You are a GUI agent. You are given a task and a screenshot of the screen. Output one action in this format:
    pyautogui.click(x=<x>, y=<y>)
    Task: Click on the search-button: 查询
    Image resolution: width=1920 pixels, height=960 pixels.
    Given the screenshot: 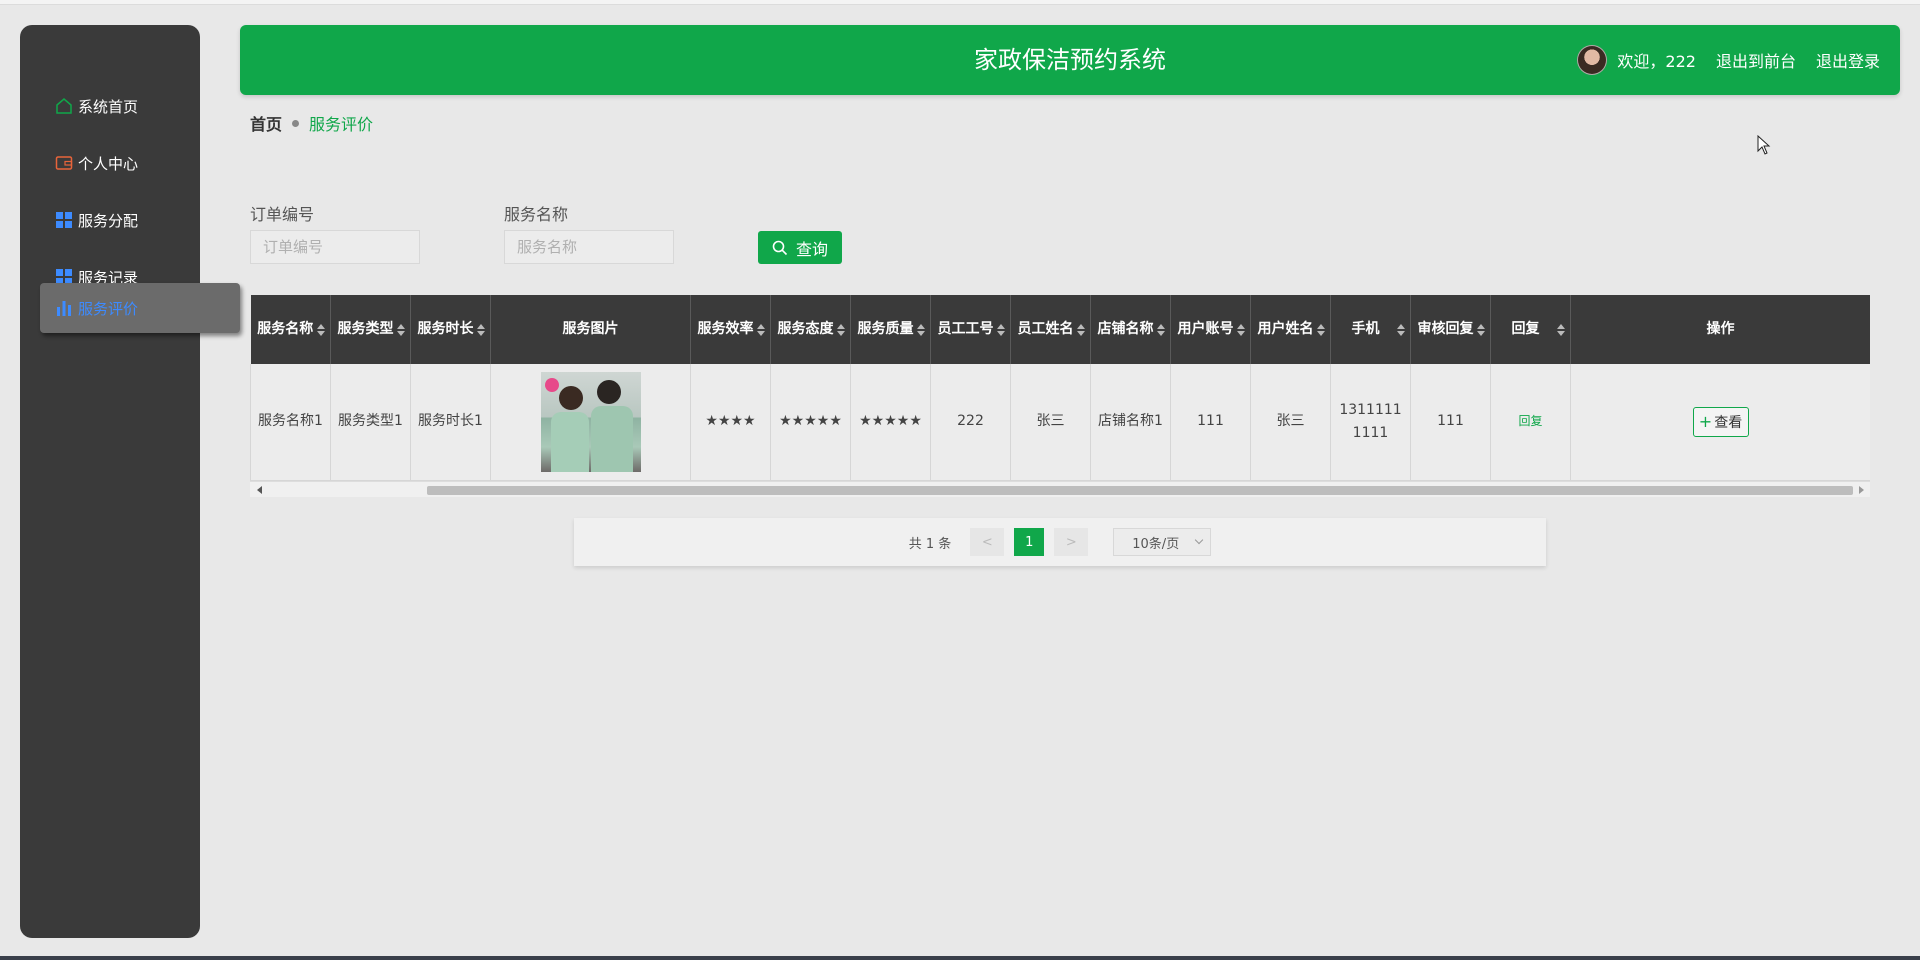 What is the action you would take?
    pyautogui.click(x=800, y=247)
    